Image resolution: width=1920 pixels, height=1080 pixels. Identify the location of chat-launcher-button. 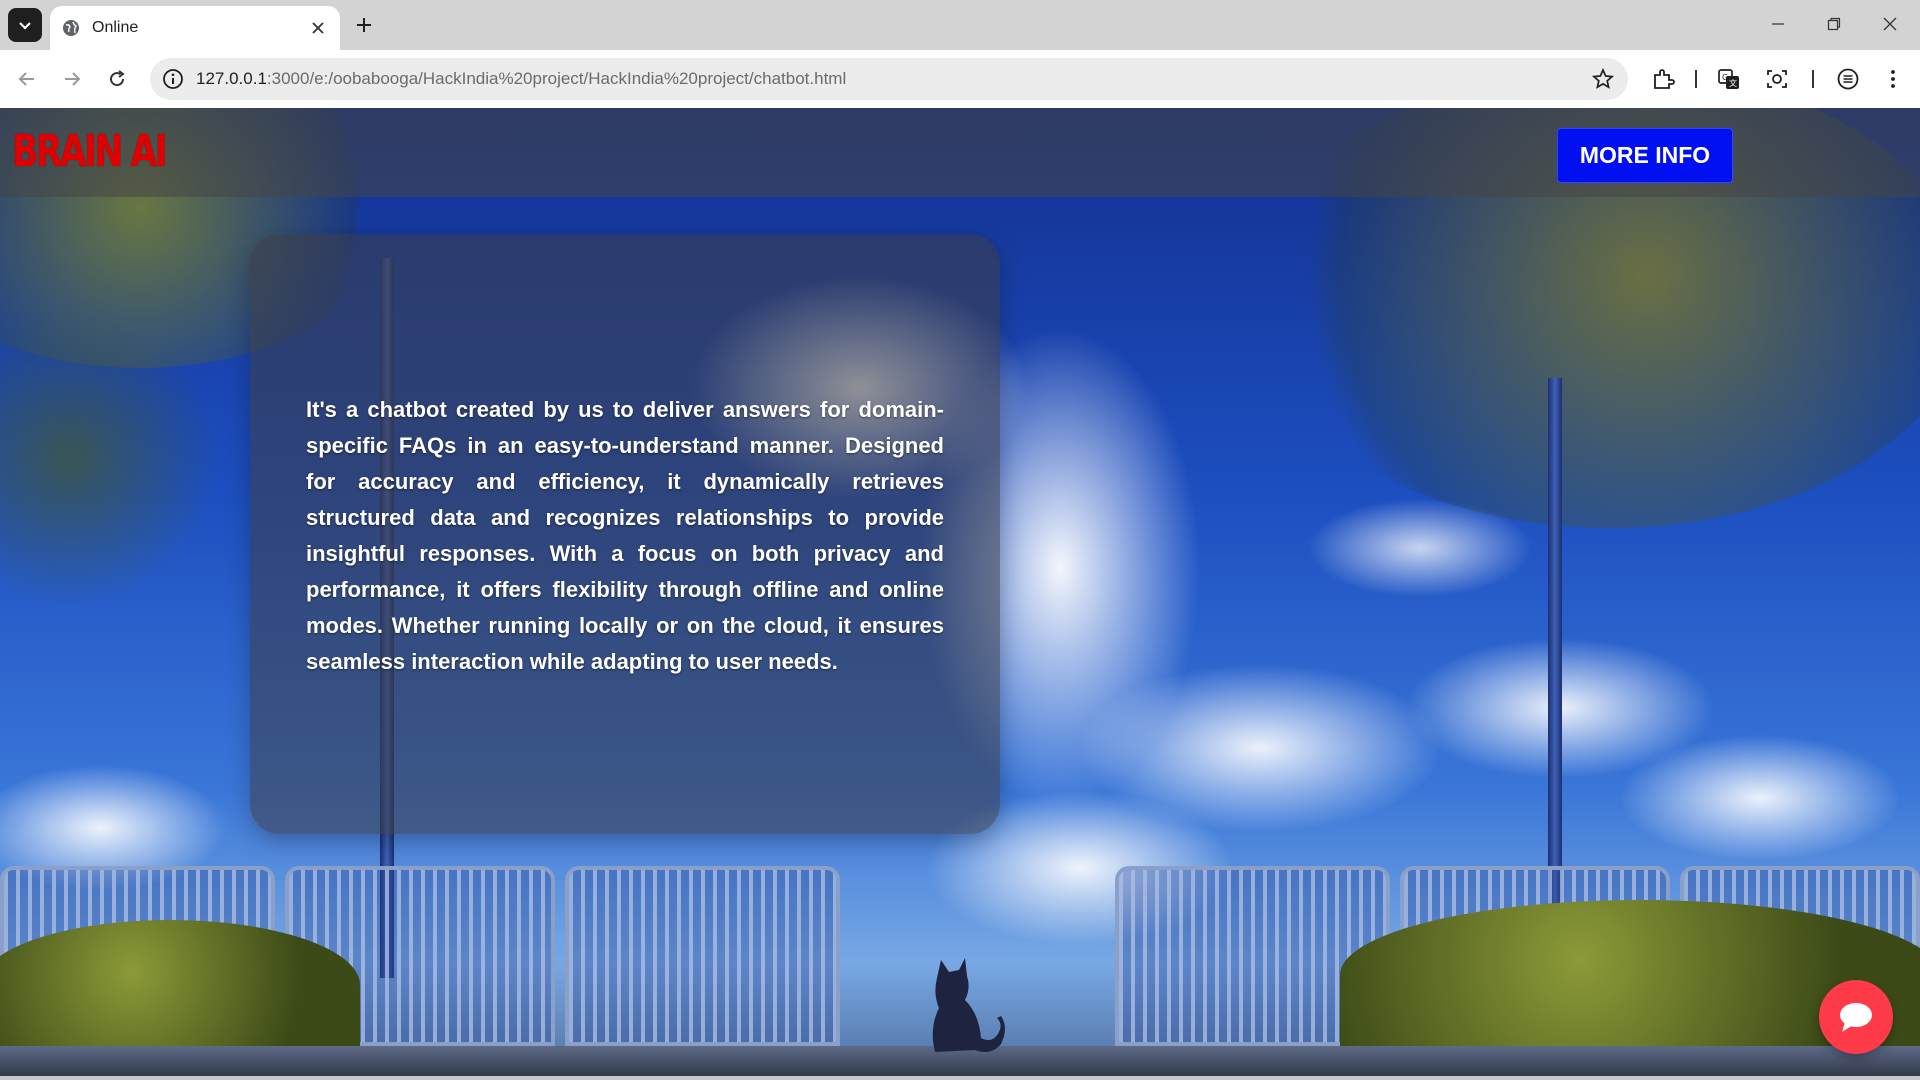
(1856, 1017).